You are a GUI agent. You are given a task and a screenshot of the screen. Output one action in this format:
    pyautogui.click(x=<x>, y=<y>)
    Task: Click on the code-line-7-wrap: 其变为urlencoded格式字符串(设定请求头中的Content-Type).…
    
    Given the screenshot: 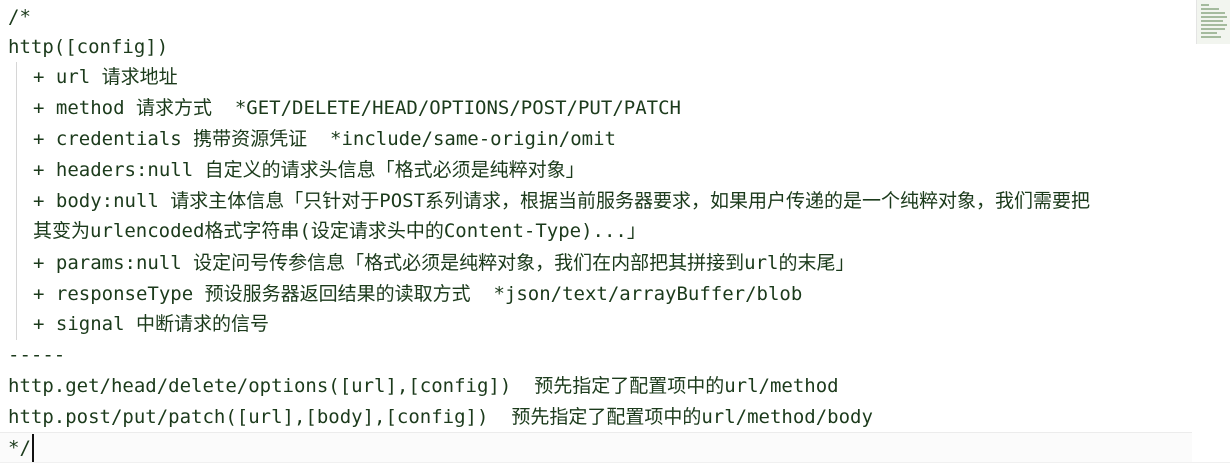 What is the action you would take?
    pyautogui.click(x=339, y=231)
    